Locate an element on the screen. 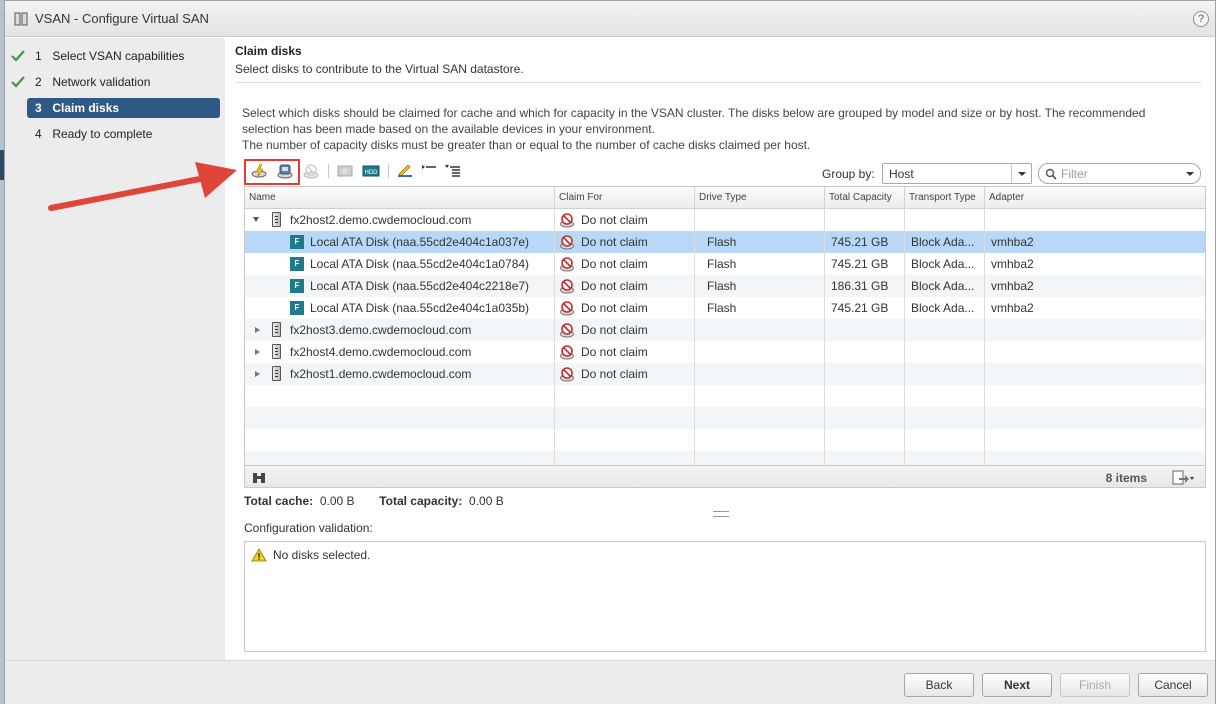 The image size is (1220, 704). row-name: Local ATA Disk (naa.55cd2e404c1a035b) is located at coordinates (420, 308).